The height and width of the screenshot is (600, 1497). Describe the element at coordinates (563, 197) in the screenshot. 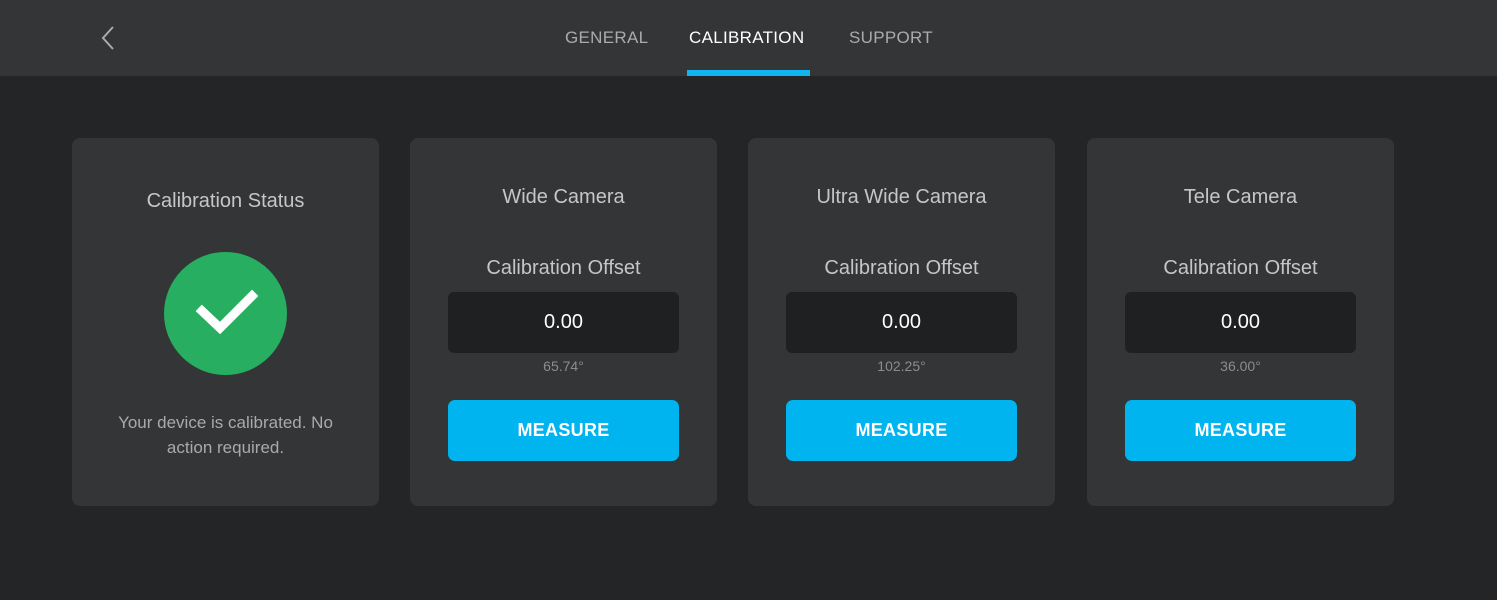

I see `camera-title: Wide Camera` at that location.